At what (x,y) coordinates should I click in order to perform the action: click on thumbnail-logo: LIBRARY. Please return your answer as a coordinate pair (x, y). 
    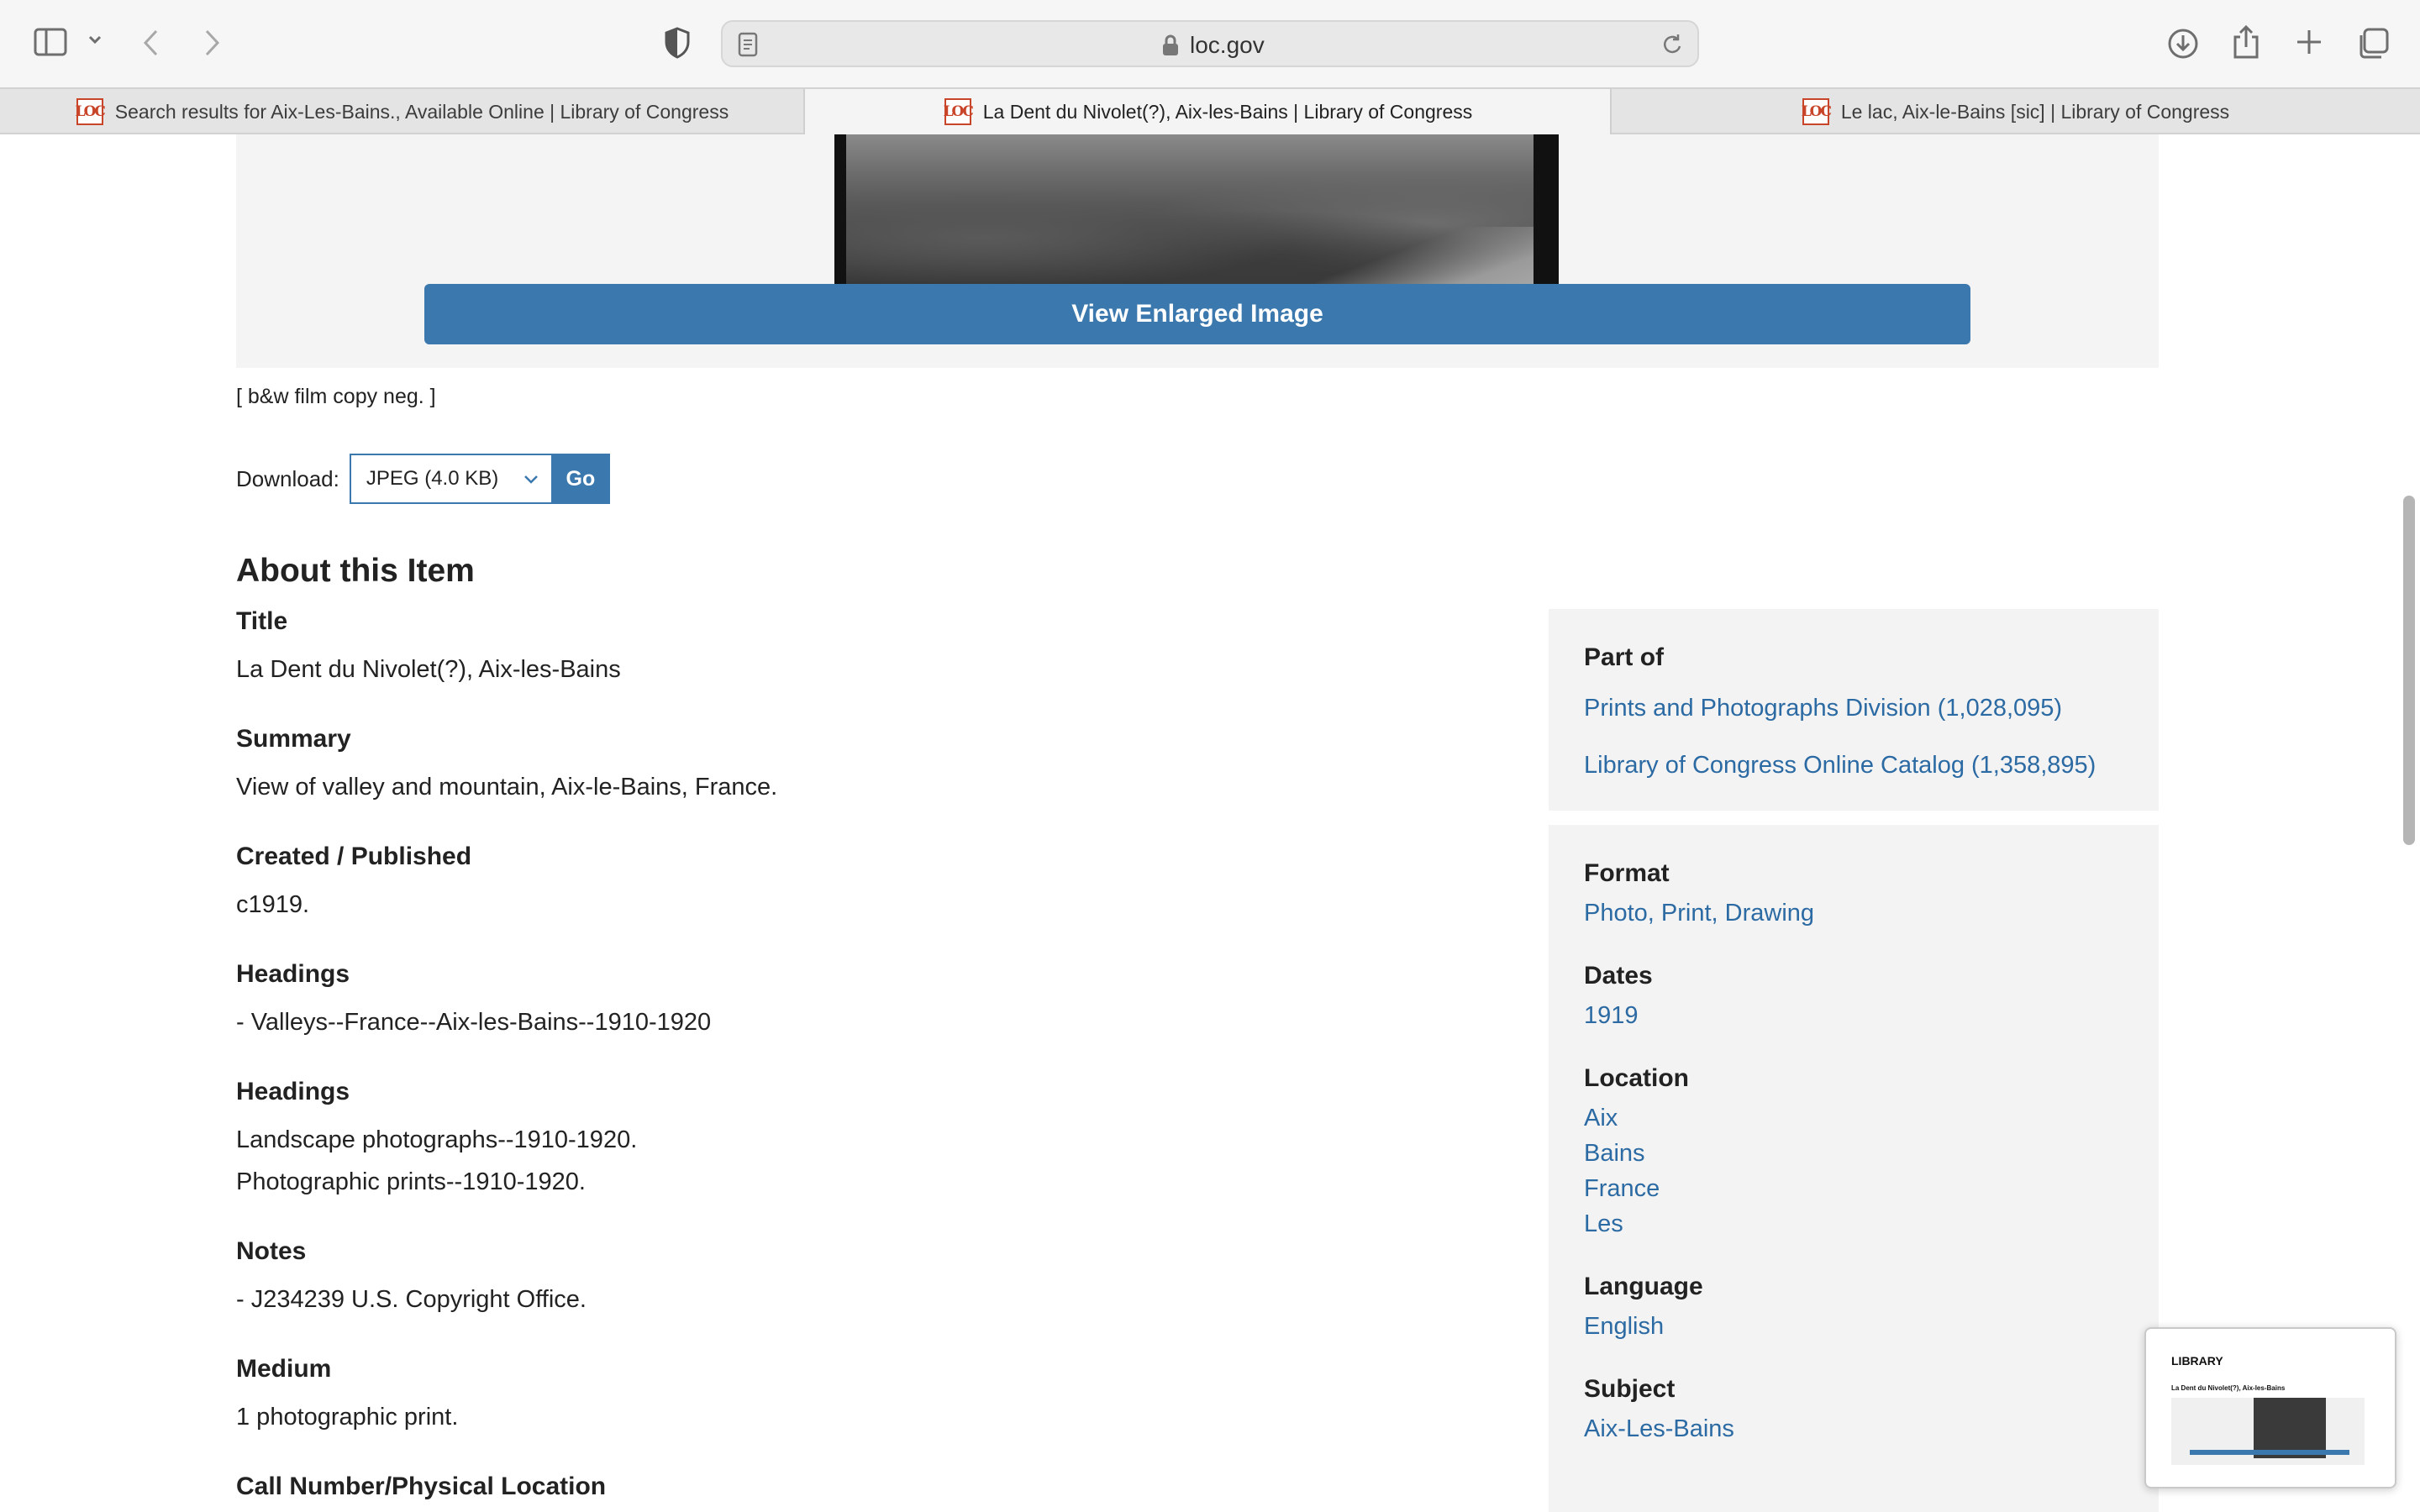
    Looking at the image, I should click on (2197, 1361).